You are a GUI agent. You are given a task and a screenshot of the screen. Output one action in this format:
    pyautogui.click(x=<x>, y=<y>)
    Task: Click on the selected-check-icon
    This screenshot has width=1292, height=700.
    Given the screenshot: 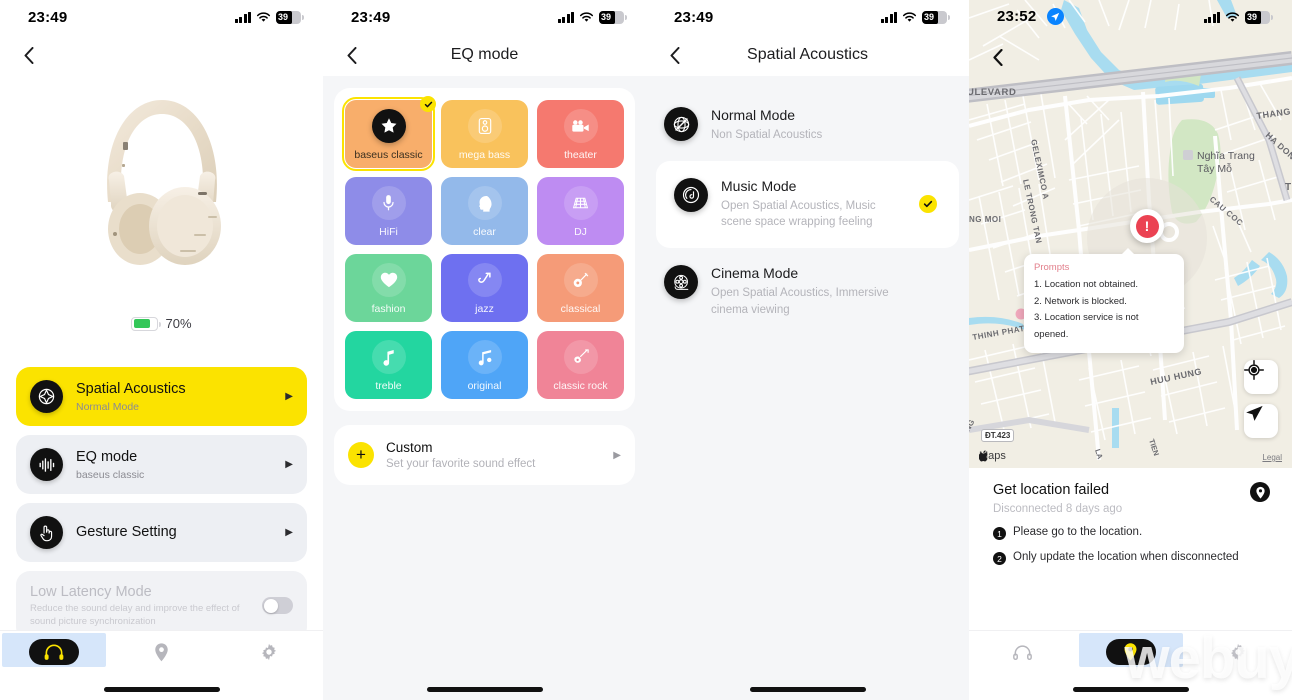 What is the action you would take?
    pyautogui.click(x=428, y=104)
    